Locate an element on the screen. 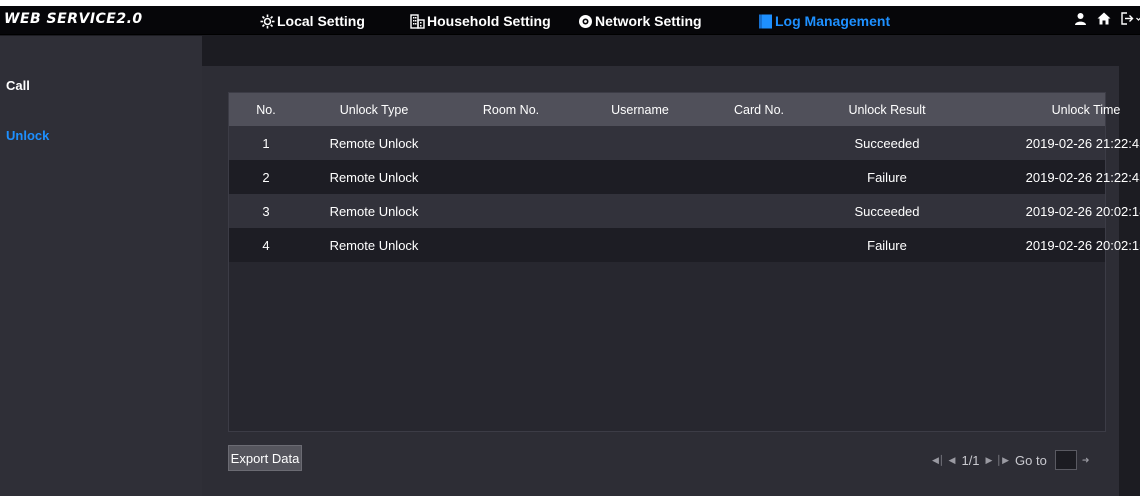 The width and height of the screenshot is (1140, 496). cell-no: 3 is located at coordinates (266, 211).